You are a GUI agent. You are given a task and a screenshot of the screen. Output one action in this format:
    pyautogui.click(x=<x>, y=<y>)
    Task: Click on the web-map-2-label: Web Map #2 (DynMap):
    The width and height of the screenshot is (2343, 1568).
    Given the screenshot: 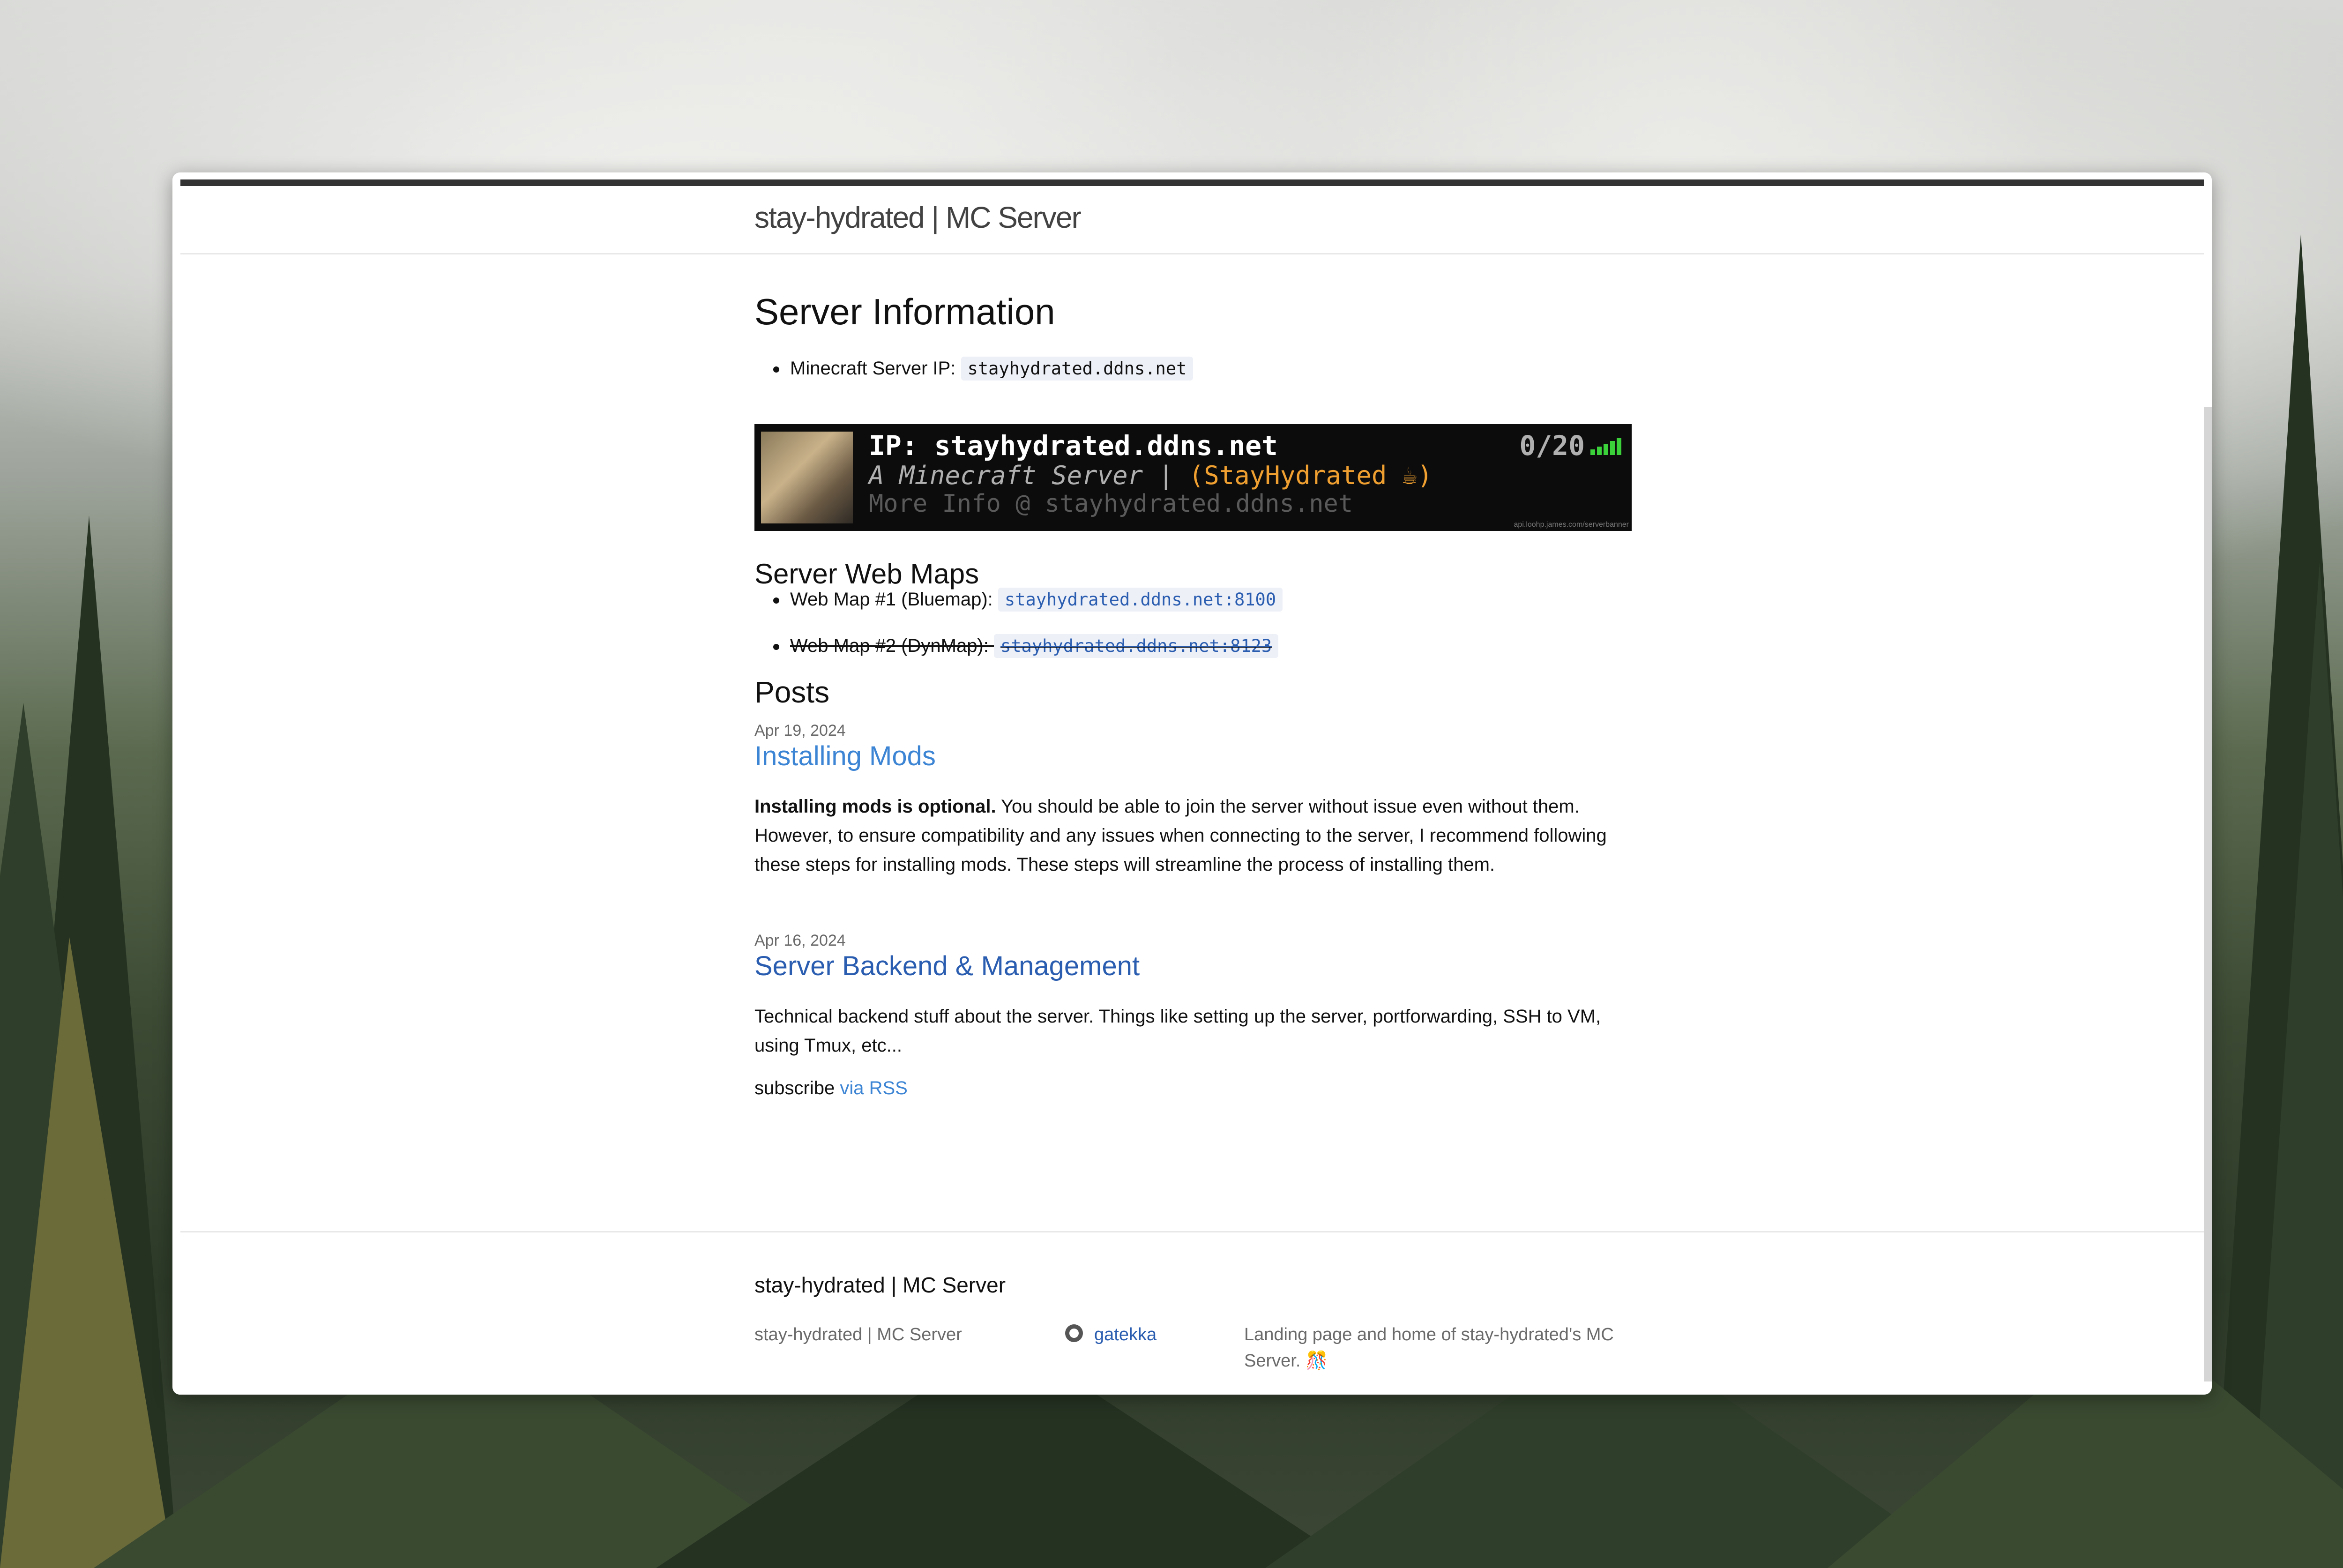 What is the action you would take?
    pyautogui.click(x=889, y=645)
    